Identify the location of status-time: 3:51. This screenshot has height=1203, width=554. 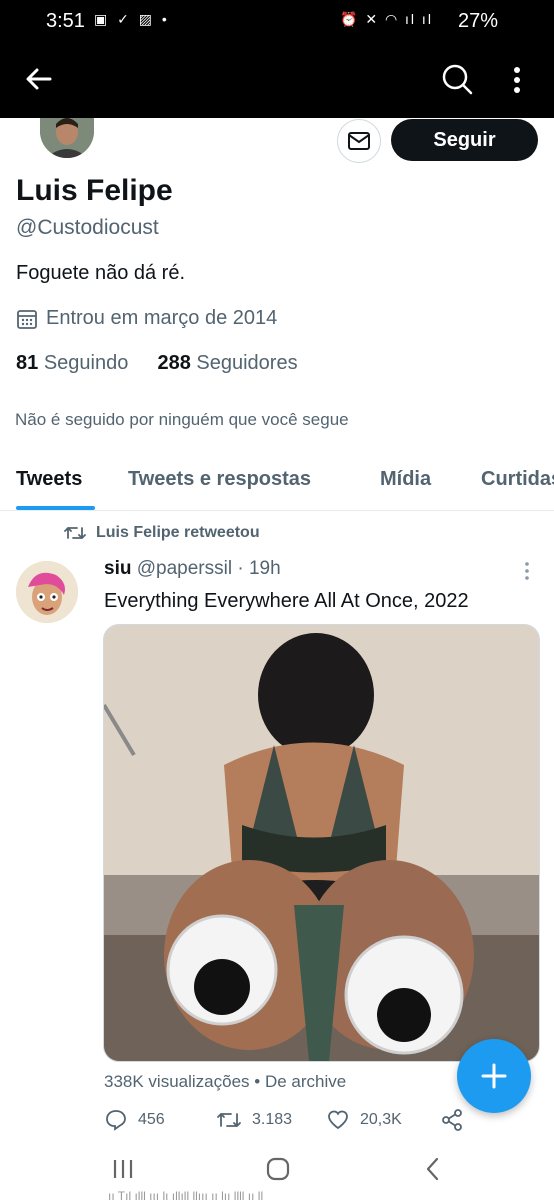
(65, 21).